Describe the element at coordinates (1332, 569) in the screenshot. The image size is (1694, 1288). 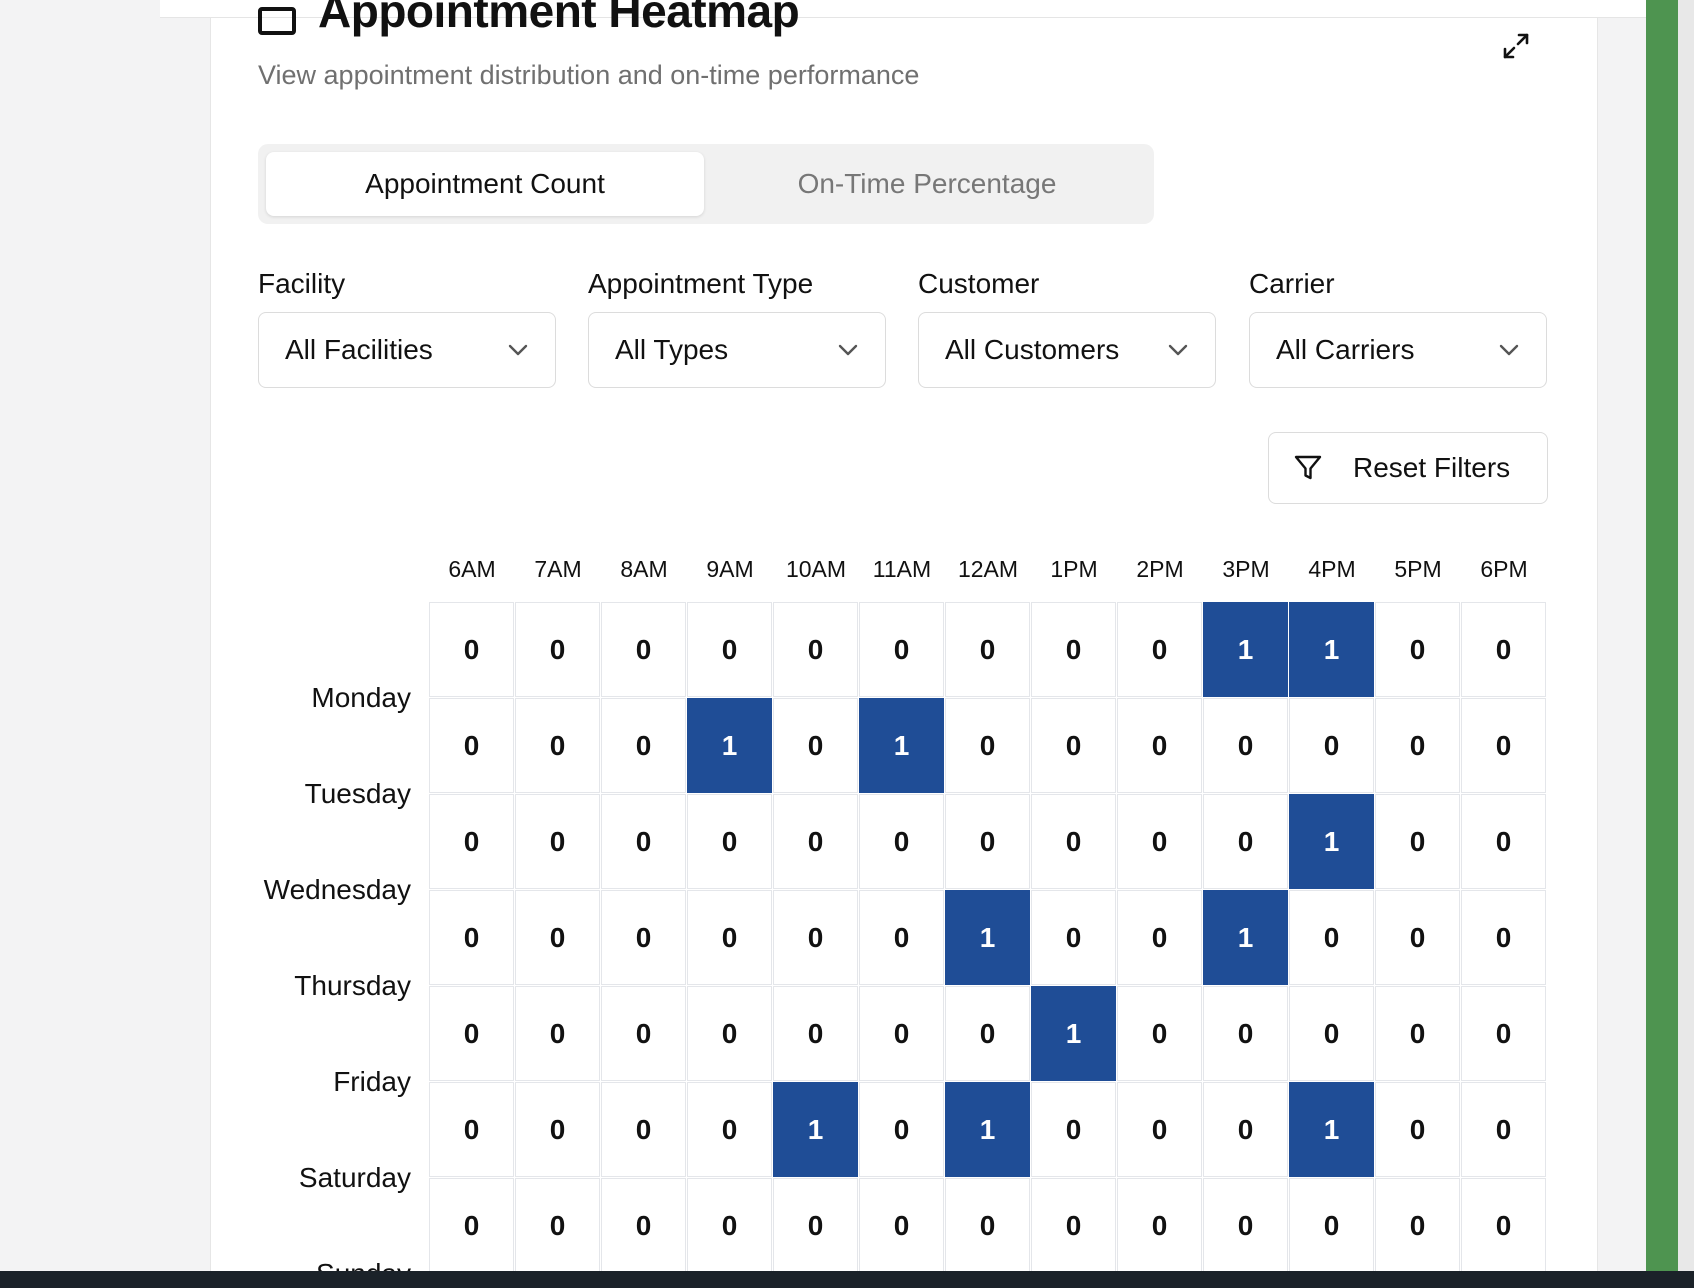
I see `column-header-4pm: 4PM` at that location.